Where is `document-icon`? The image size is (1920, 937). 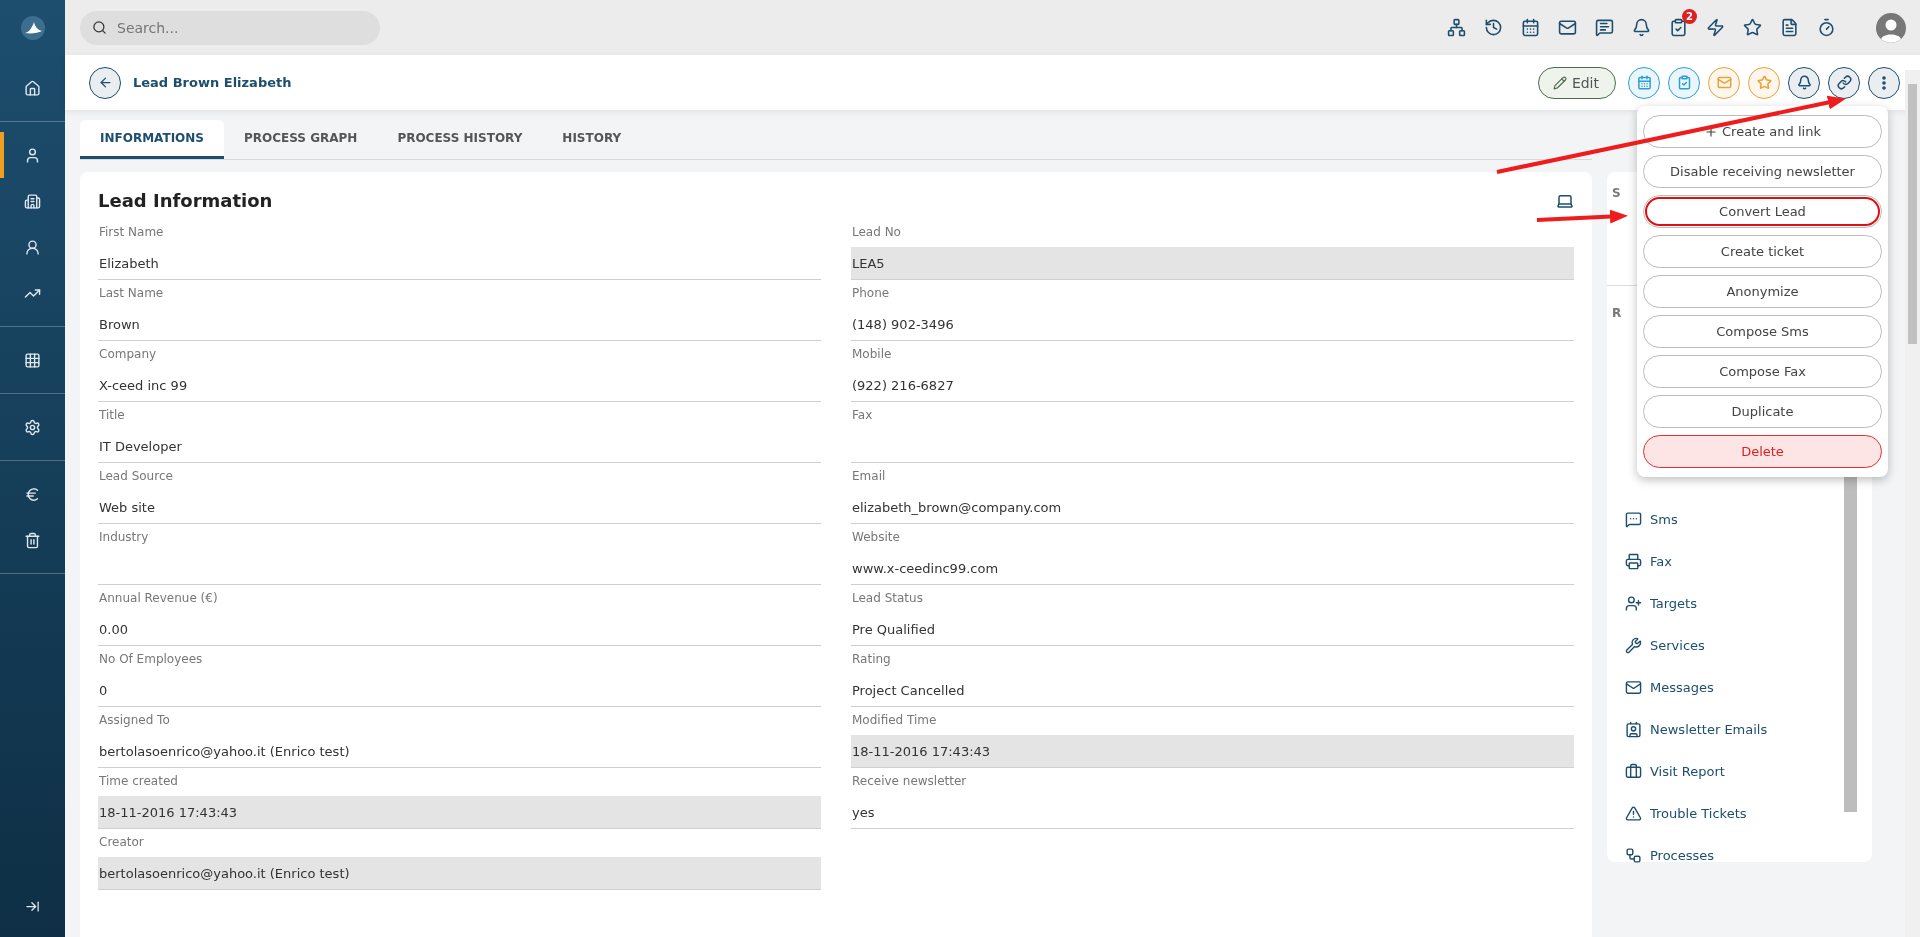 document-icon is located at coordinates (1789, 27).